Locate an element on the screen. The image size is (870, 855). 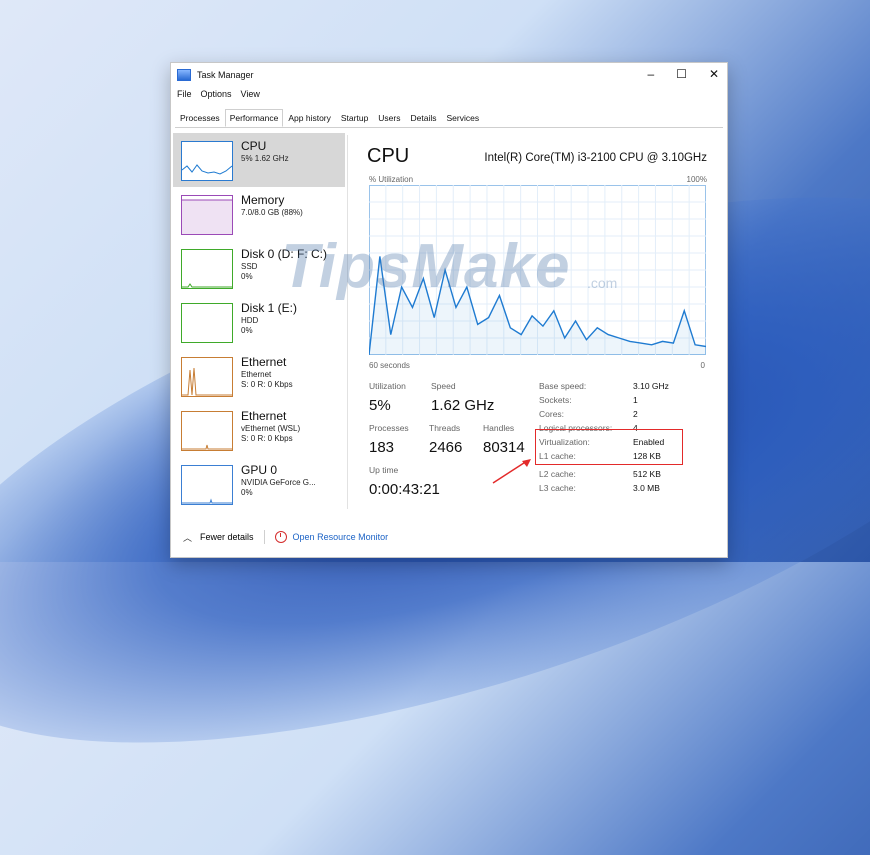
base-speed-label: Base speed: is located at coordinates (563, 386).